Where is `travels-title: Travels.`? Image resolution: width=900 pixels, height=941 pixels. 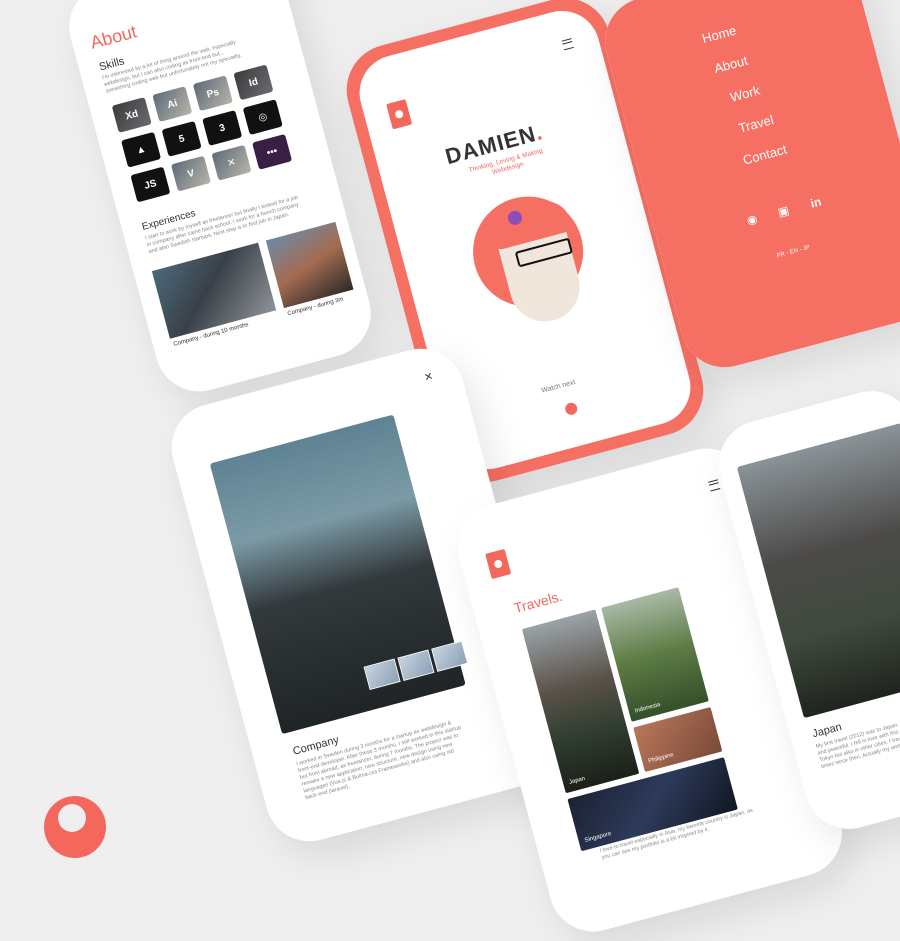 travels-title: Travels. is located at coordinates (538, 602).